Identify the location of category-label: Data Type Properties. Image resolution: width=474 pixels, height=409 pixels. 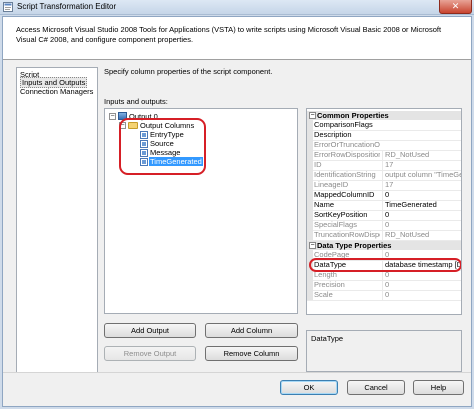
(354, 245).